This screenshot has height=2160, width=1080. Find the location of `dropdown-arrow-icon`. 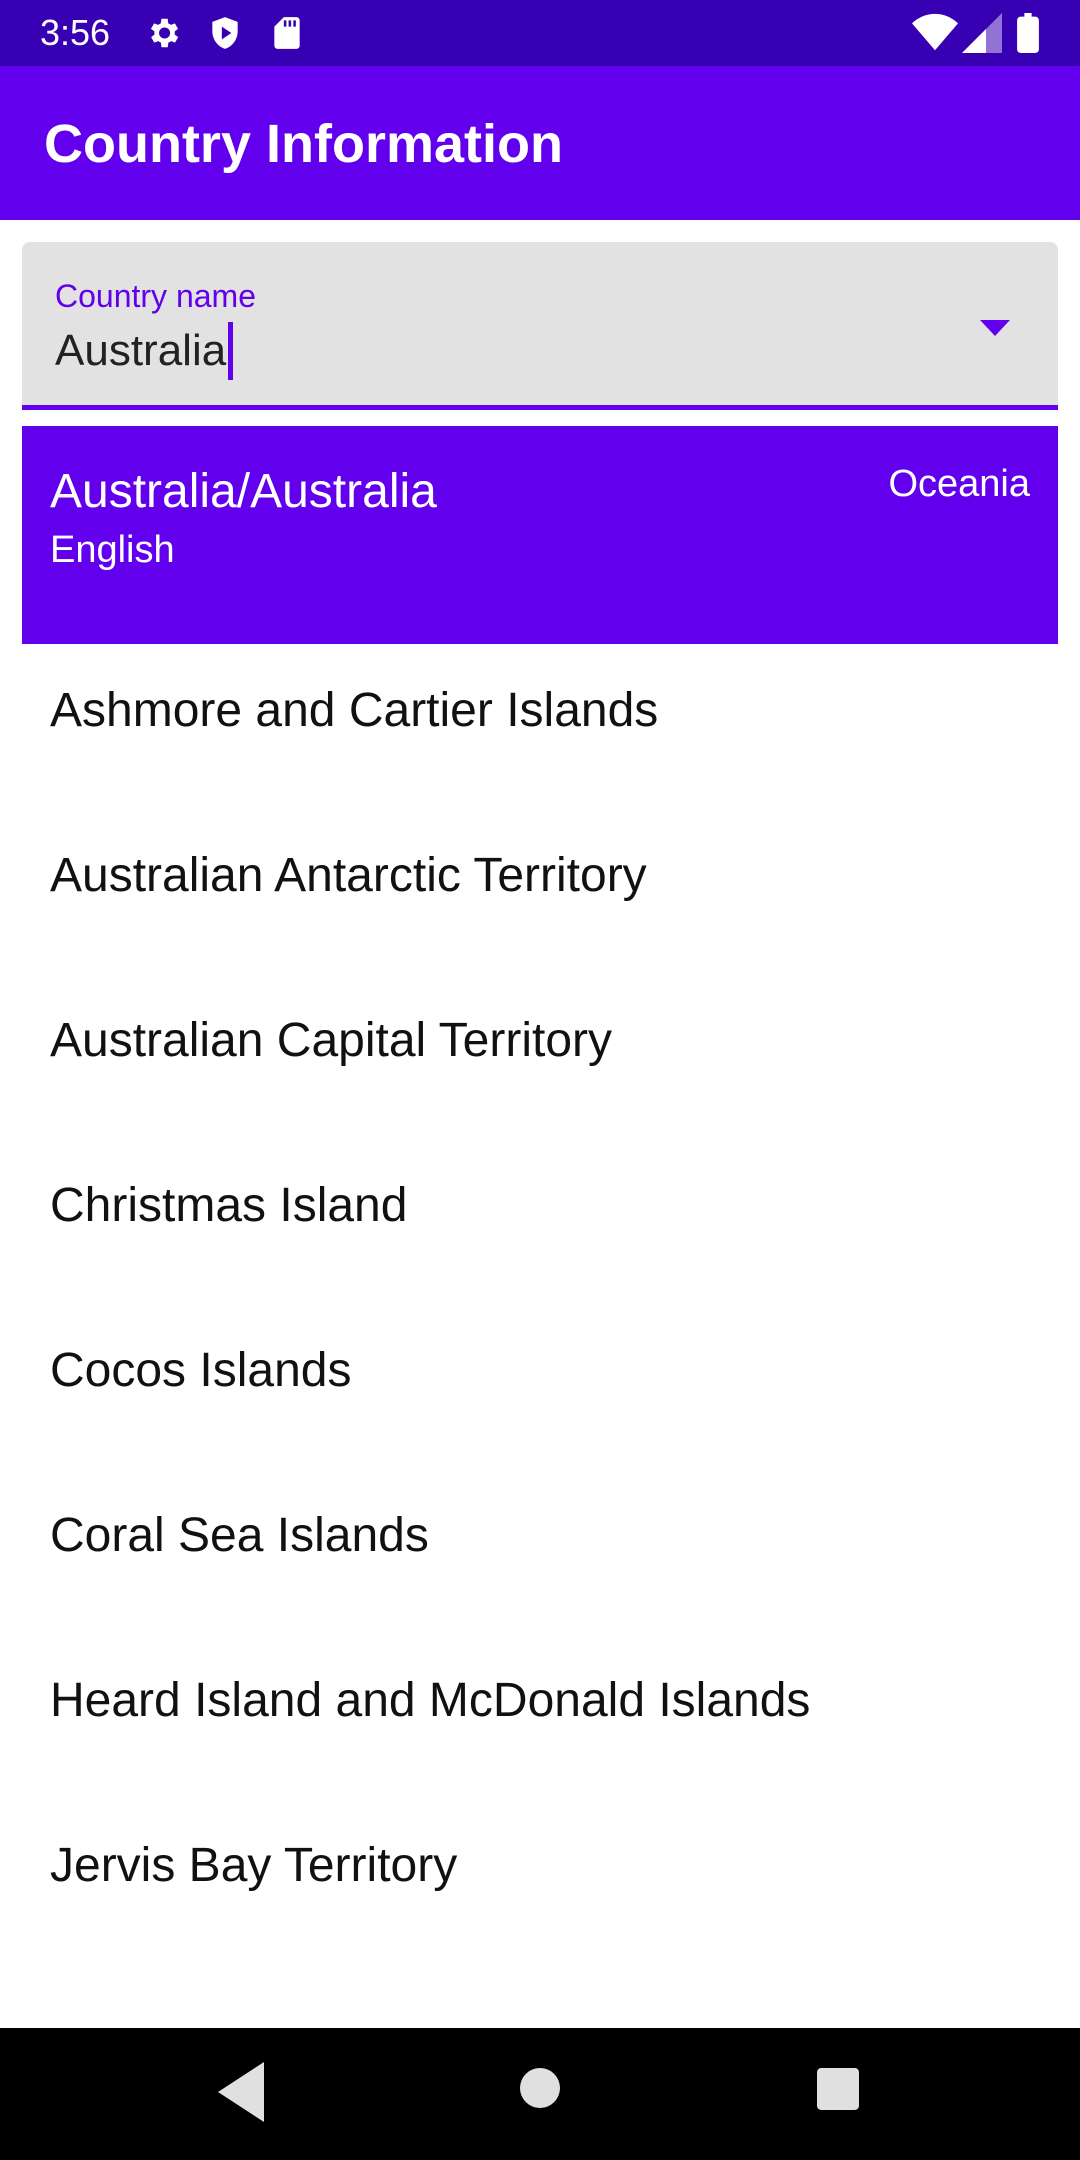

dropdown-arrow-icon is located at coordinates (995, 328).